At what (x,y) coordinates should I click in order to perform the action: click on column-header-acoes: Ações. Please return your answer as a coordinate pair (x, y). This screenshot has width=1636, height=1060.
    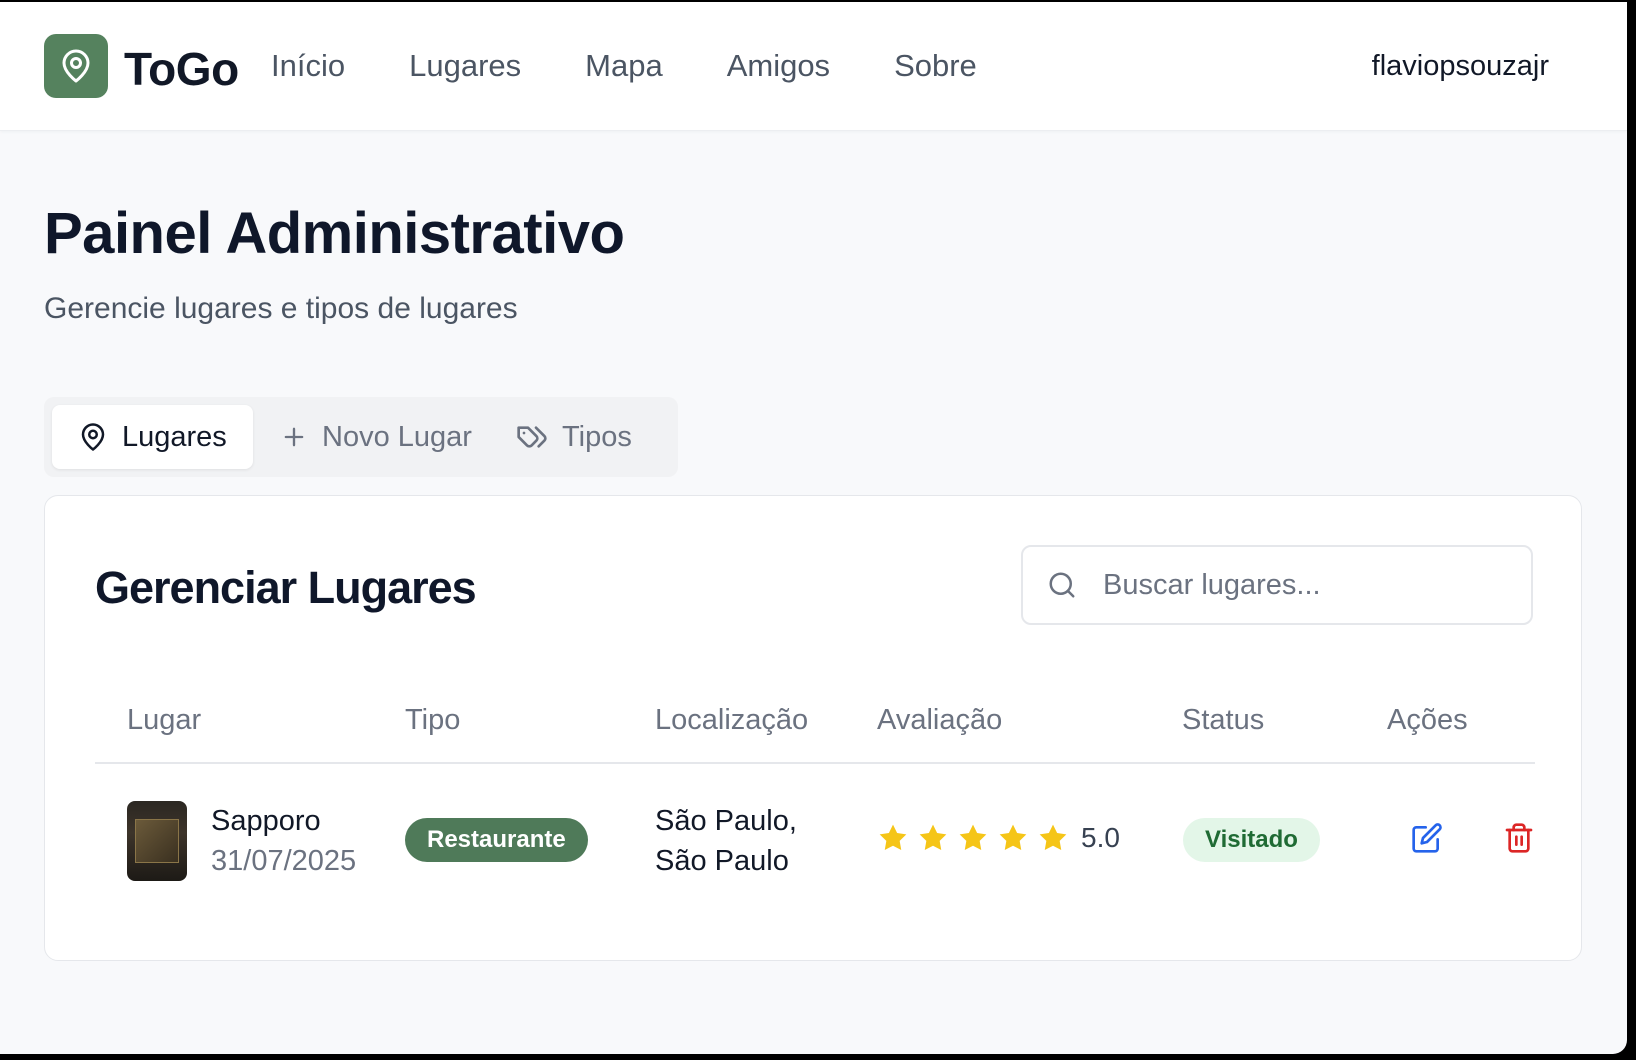
    Looking at the image, I should click on (1427, 720).